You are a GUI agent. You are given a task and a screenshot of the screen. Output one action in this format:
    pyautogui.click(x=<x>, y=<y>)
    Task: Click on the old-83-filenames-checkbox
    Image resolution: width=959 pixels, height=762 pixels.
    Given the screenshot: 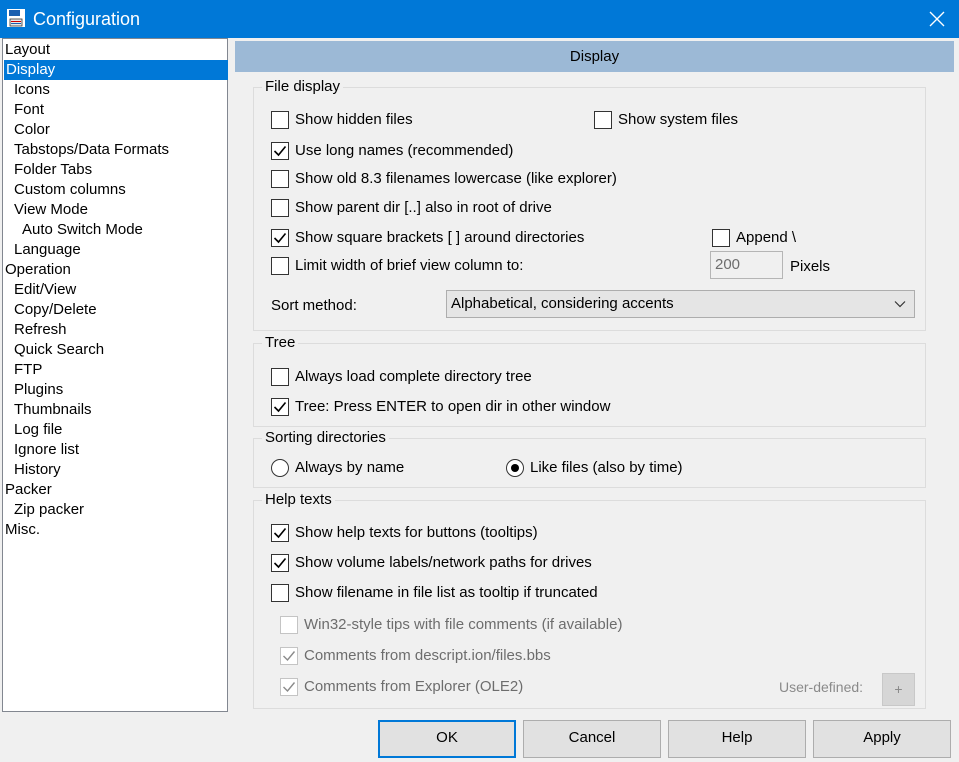 What is the action you would take?
    pyautogui.click(x=280, y=179)
    